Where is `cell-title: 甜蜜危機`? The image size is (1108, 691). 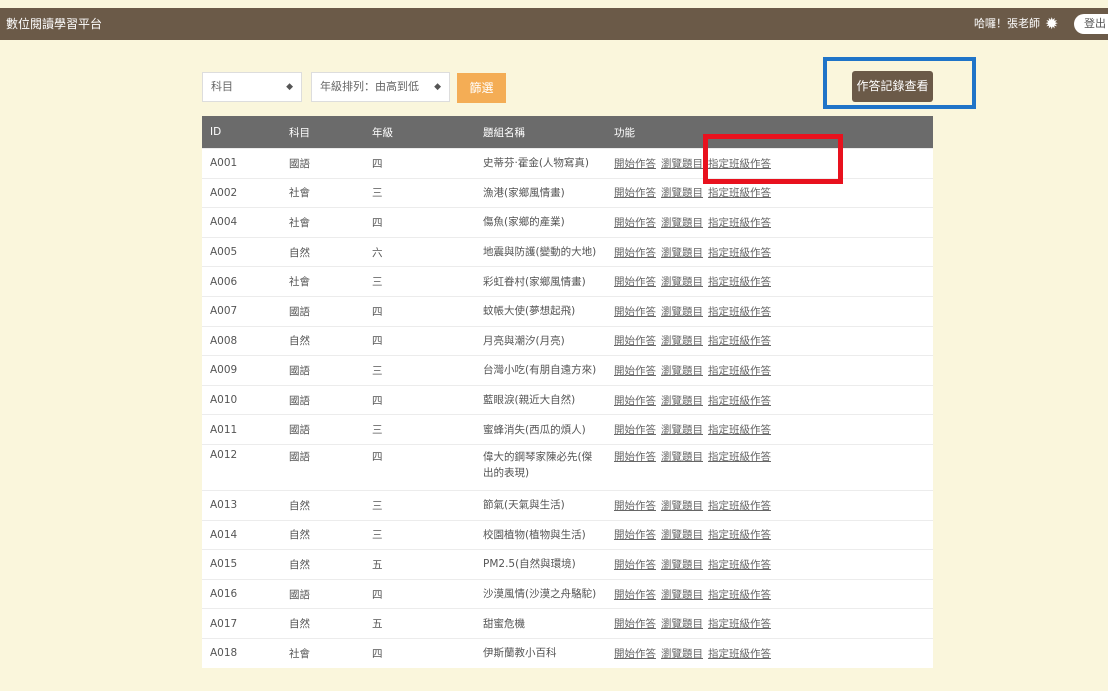
cell-title: 甜蜜危機 is located at coordinates (540, 623).